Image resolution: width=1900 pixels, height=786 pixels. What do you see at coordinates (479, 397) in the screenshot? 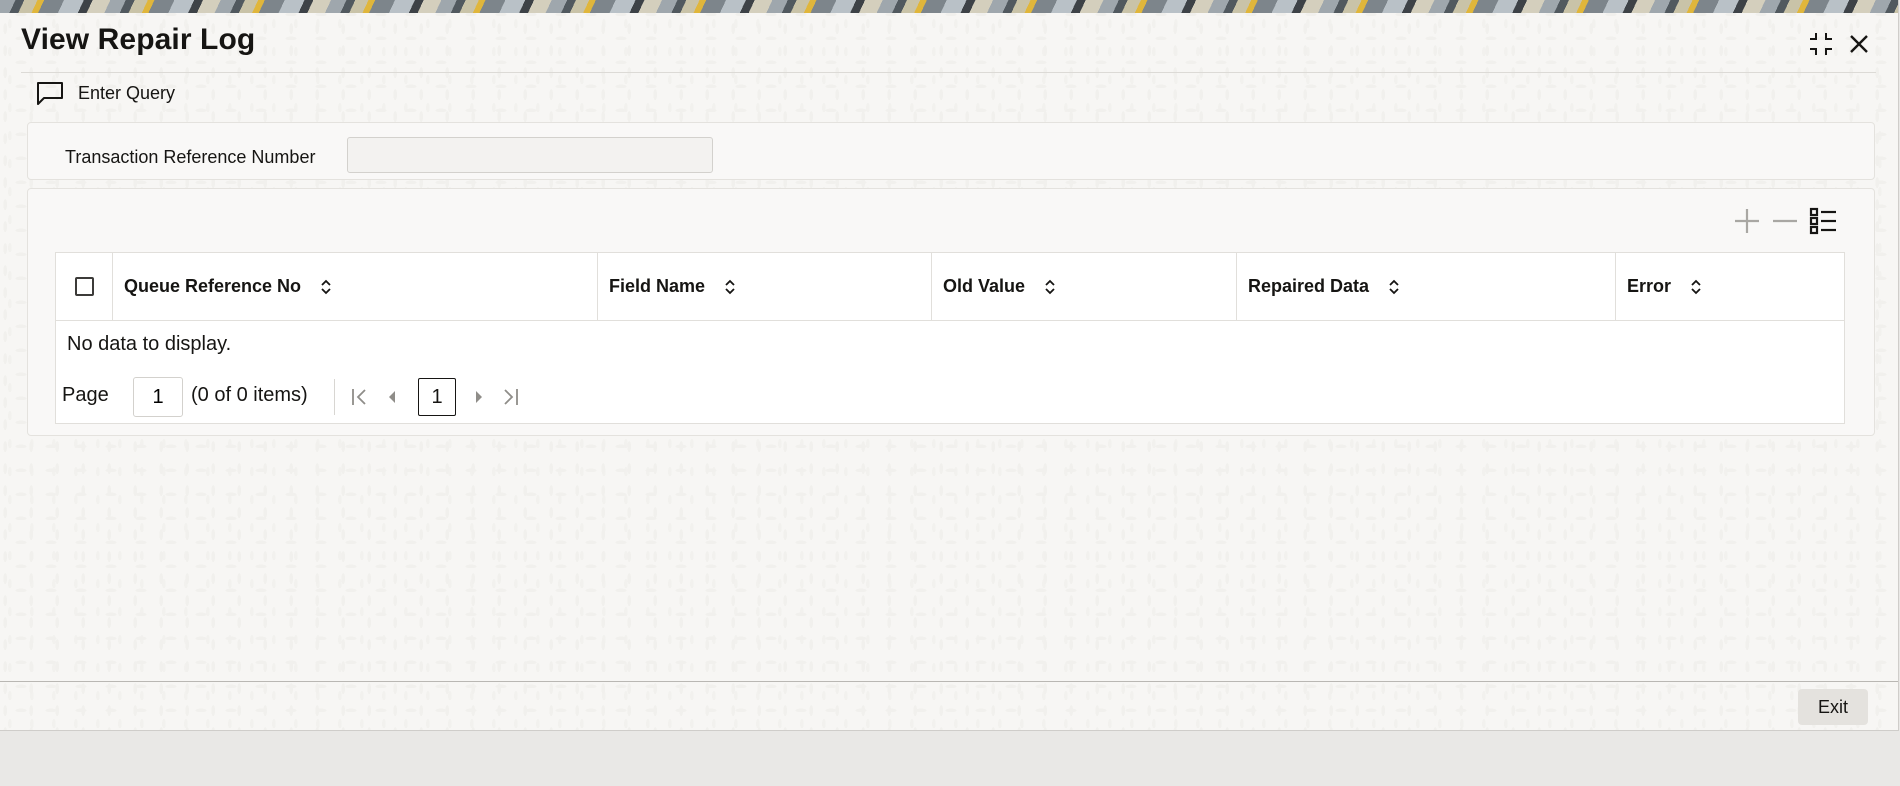
I see `next-page-icon` at bounding box center [479, 397].